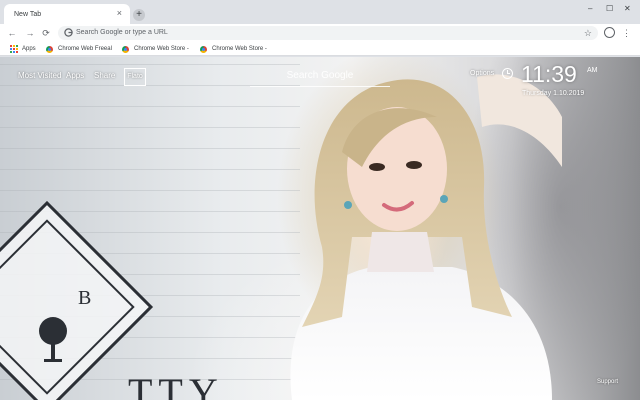  What do you see at coordinates (609, 32) in the screenshot?
I see `profile-icon` at bounding box center [609, 32].